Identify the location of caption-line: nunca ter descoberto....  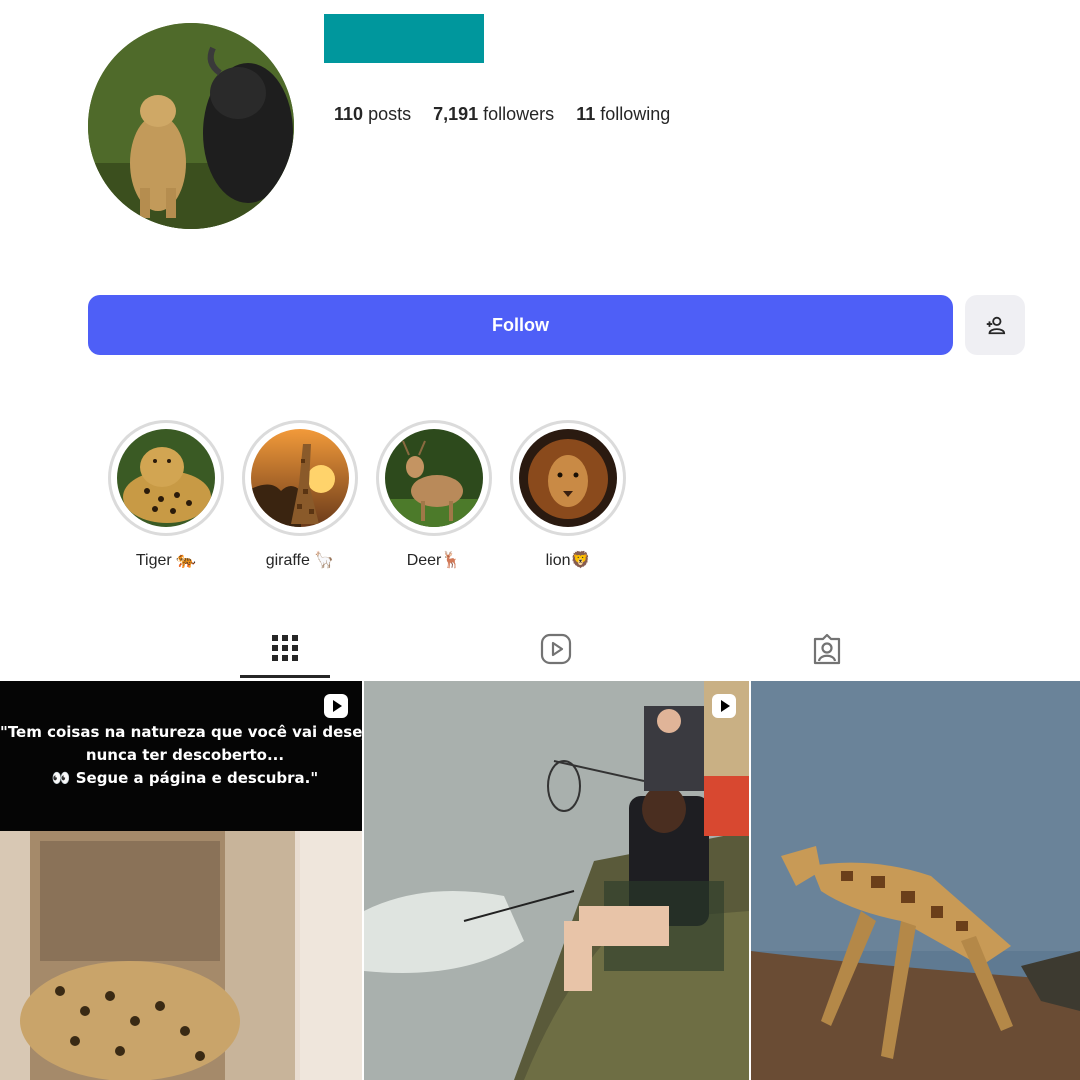
(185, 755).